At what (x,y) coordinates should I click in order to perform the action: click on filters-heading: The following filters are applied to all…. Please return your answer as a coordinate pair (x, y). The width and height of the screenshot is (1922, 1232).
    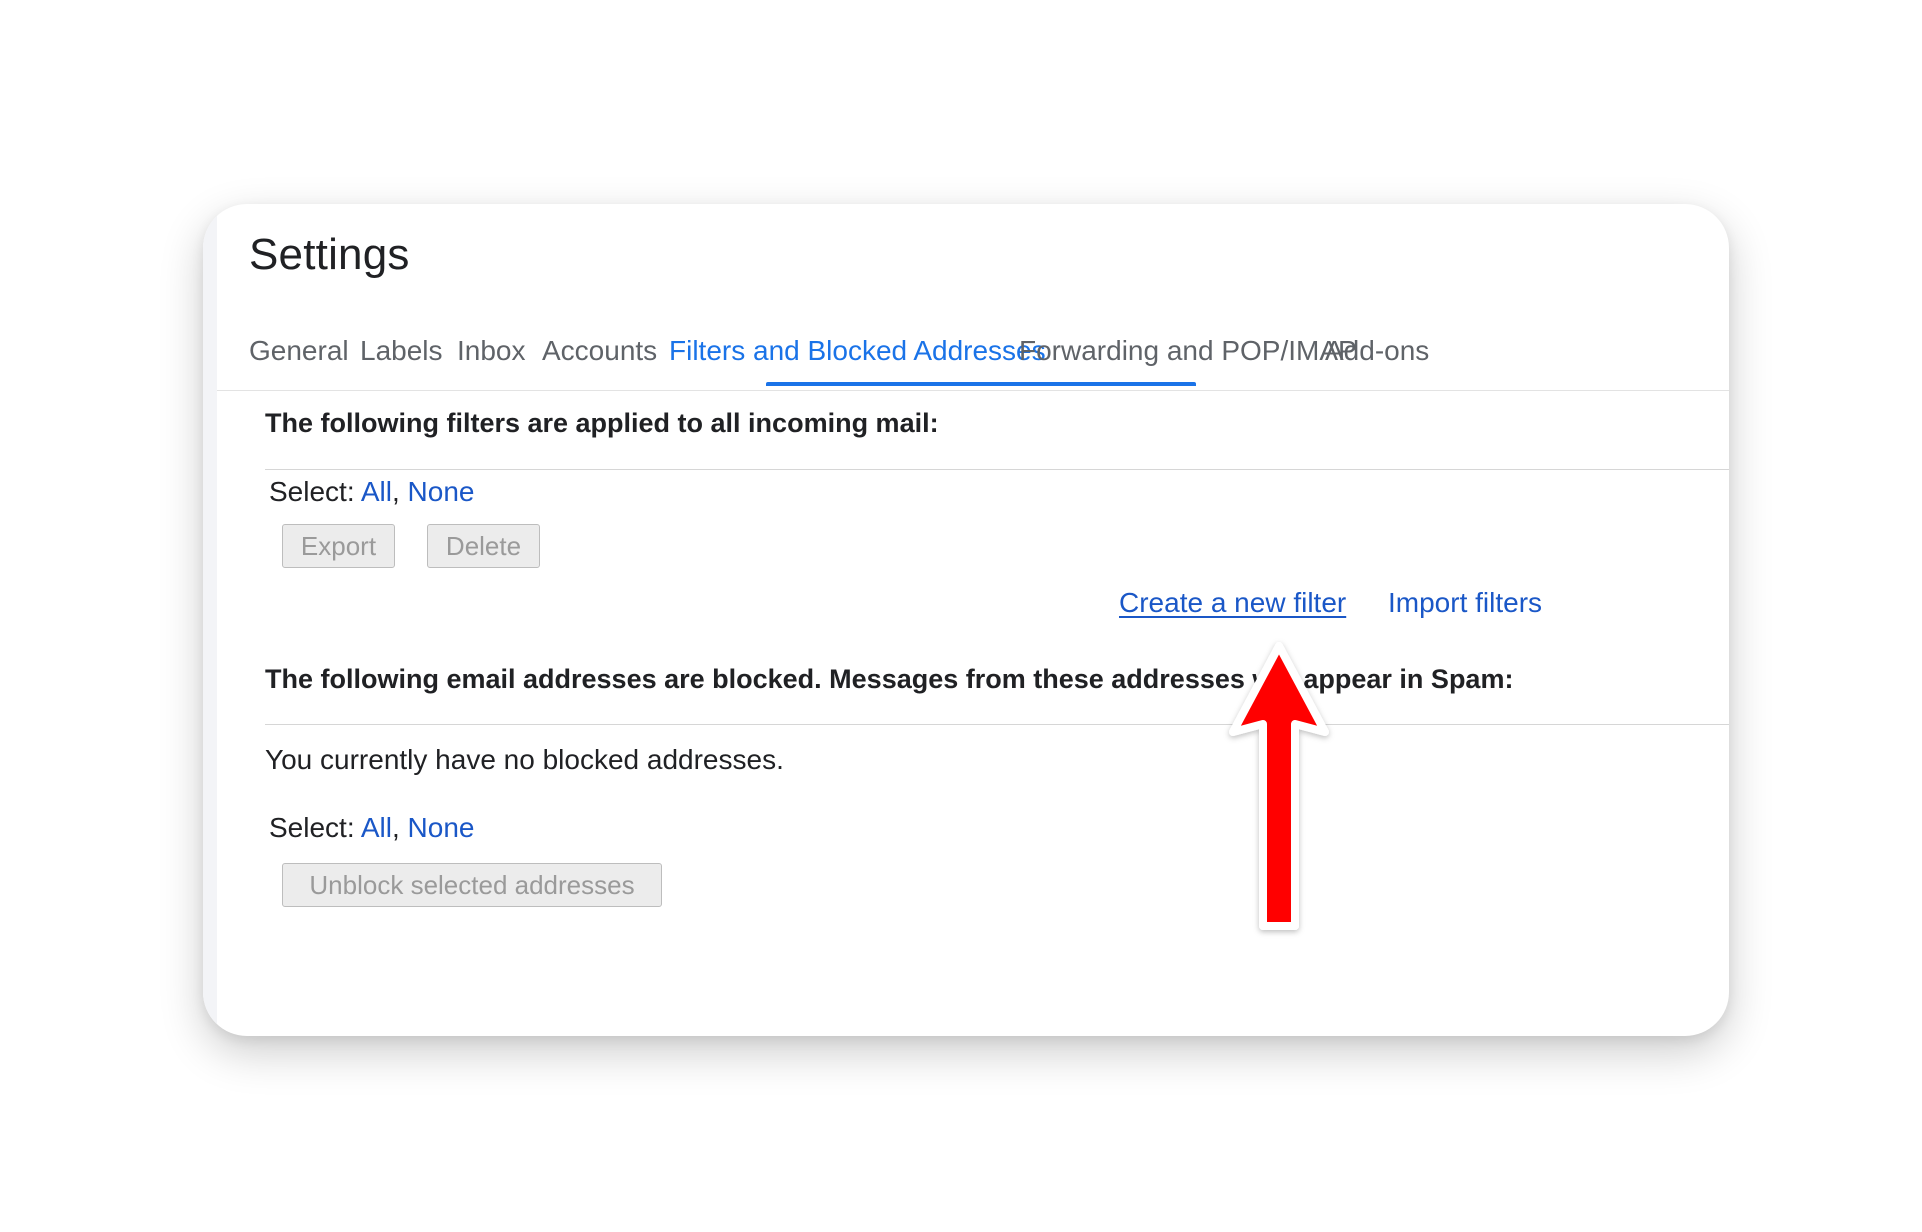
    Looking at the image, I should click on (602, 423).